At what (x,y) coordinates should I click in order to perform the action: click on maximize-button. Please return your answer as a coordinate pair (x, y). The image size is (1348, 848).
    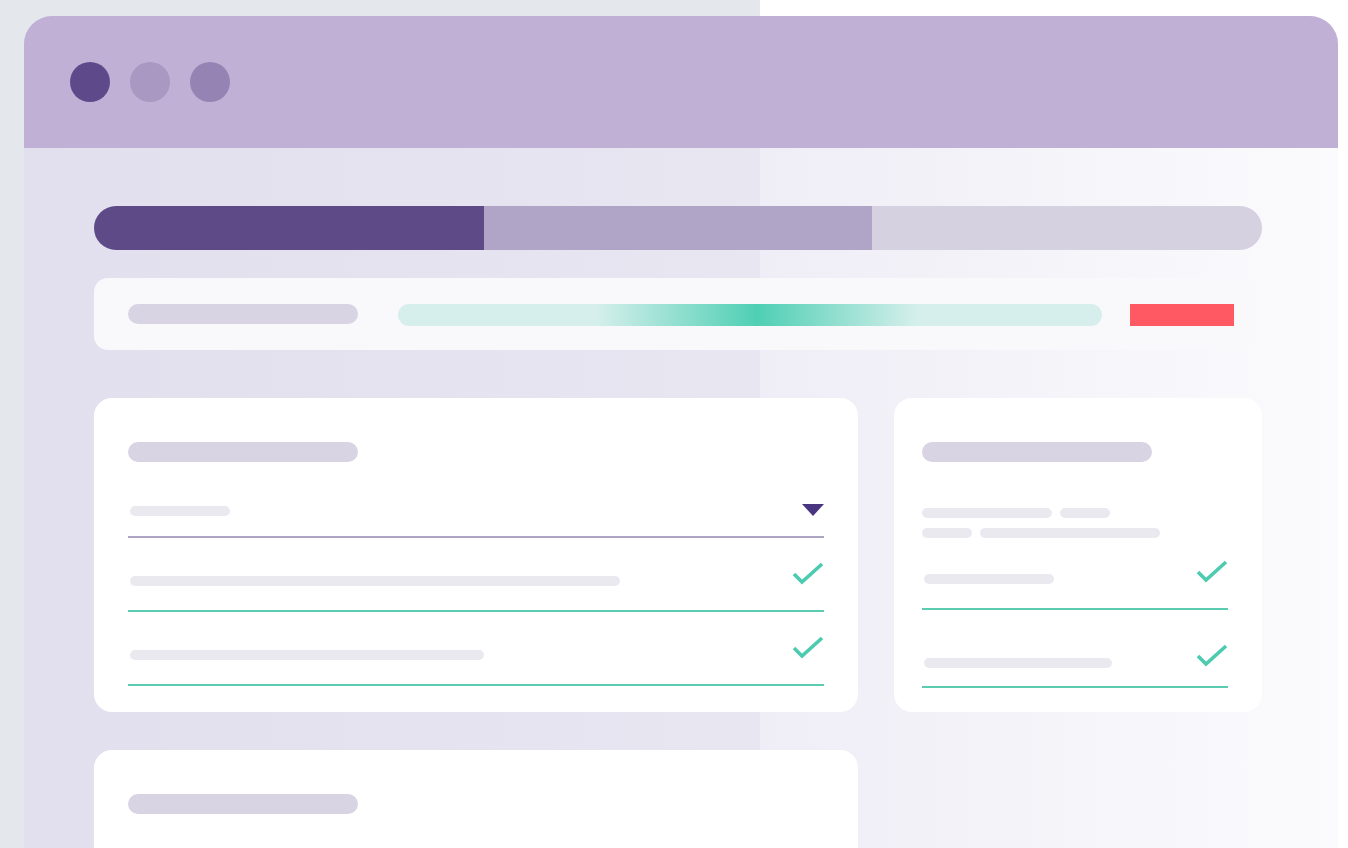
    Looking at the image, I should click on (210, 82).